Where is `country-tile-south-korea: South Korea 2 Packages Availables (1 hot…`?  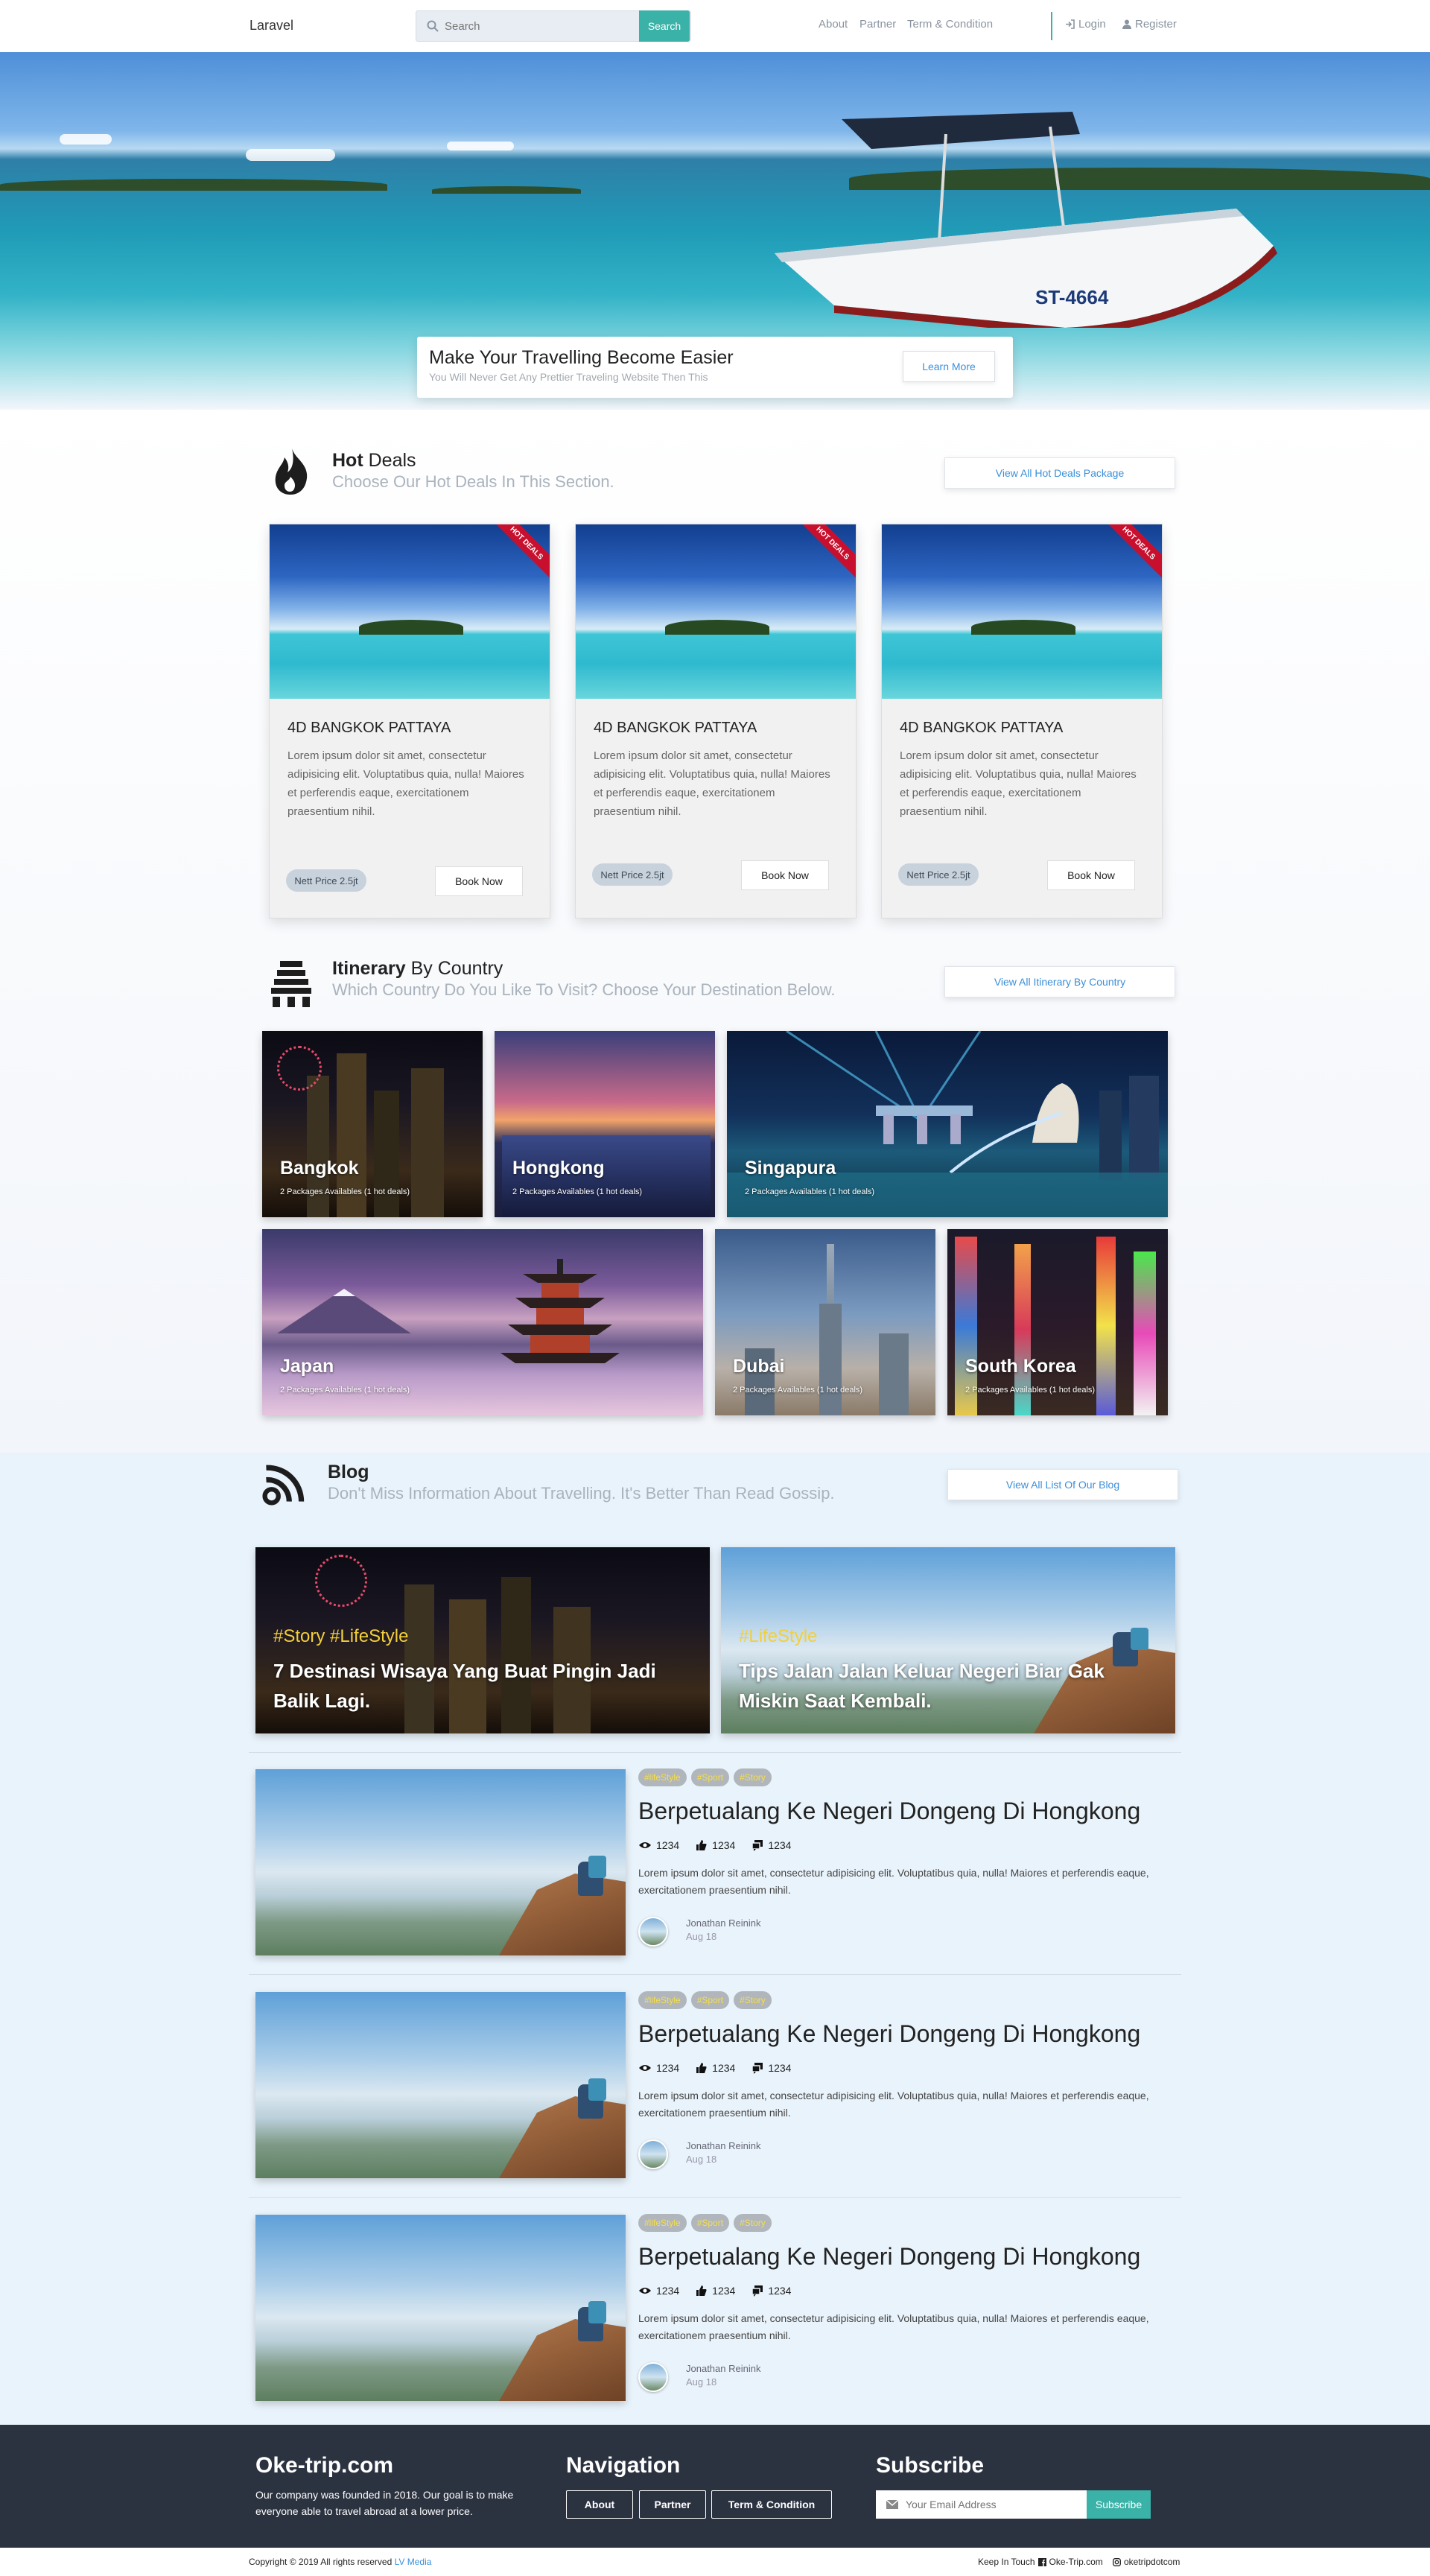
country-tile-south-korea: South Korea 2 Packages Availables (1 hot… is located at coordinates (1057, 1322).